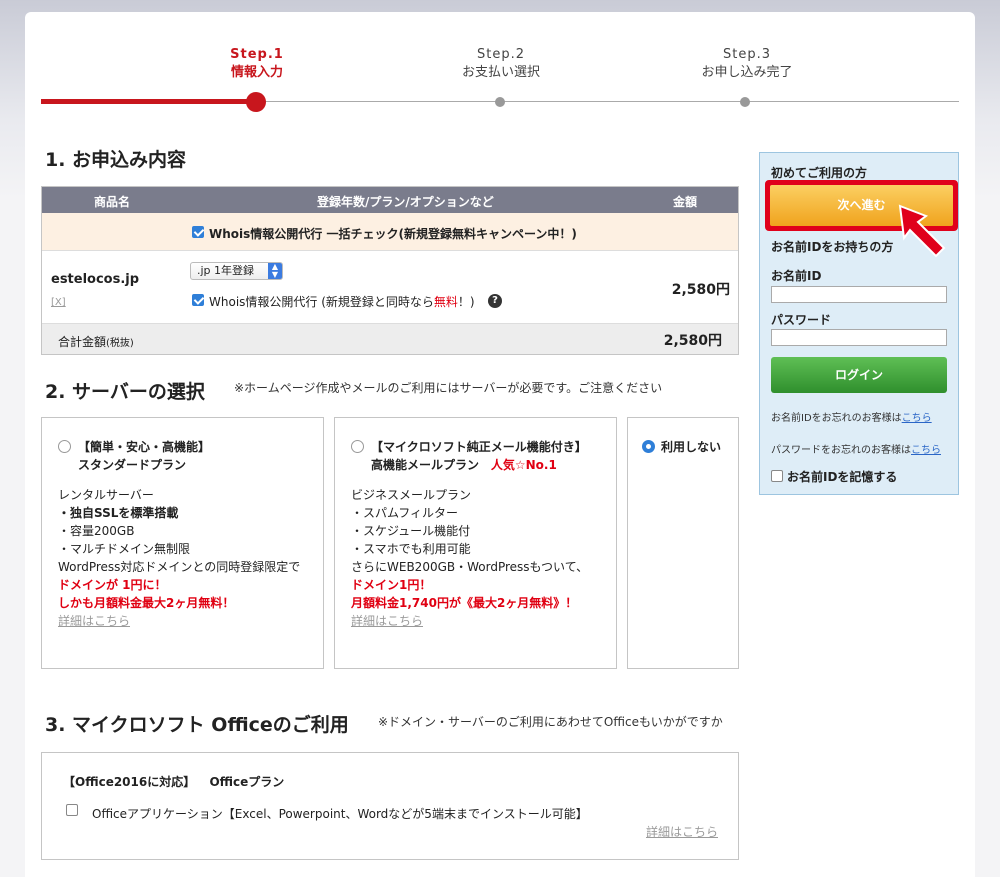 This screenshot has width=1000, height=877. What do you see at coordinates (464, 603) in the screenshot?
I see `mail-line-7: 月額料金1,740円が《最大2ヶ月無料》！` at bounding box center [464, 603].